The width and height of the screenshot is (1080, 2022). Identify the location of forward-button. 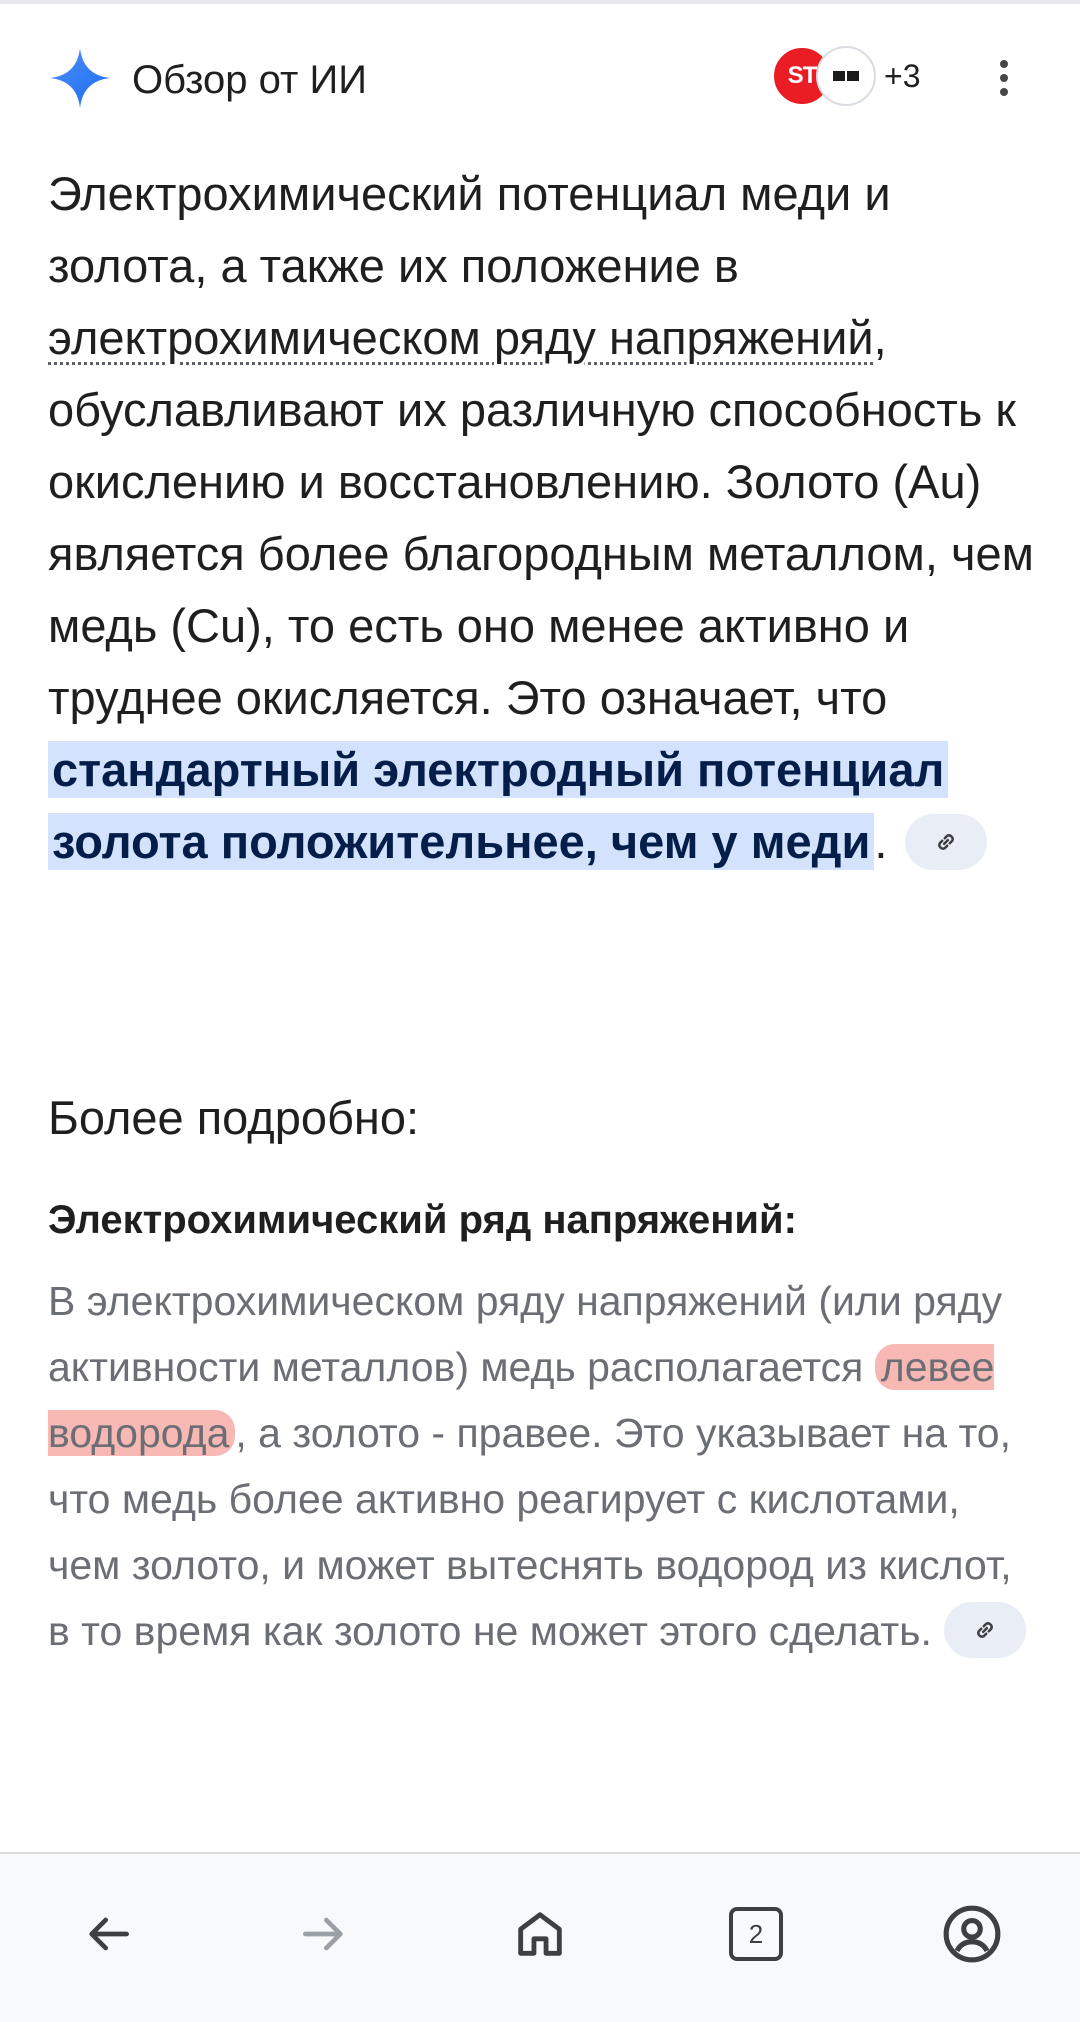
(324, 1934).